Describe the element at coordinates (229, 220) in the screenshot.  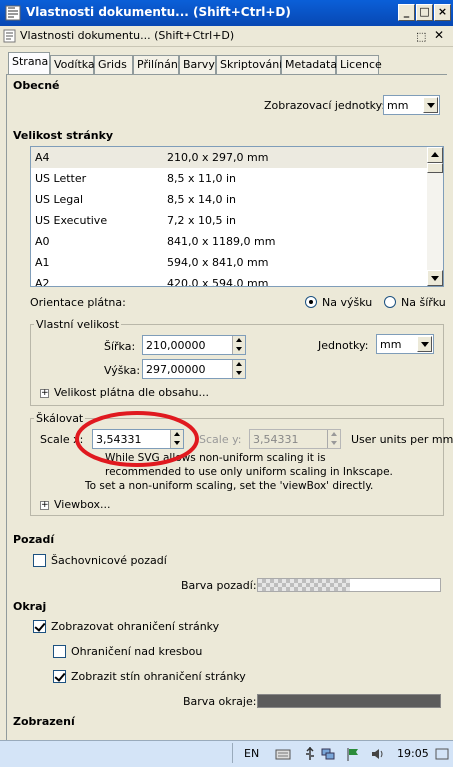
I see `list-item: US Executive 7,2 x 10,5 in` at that location.